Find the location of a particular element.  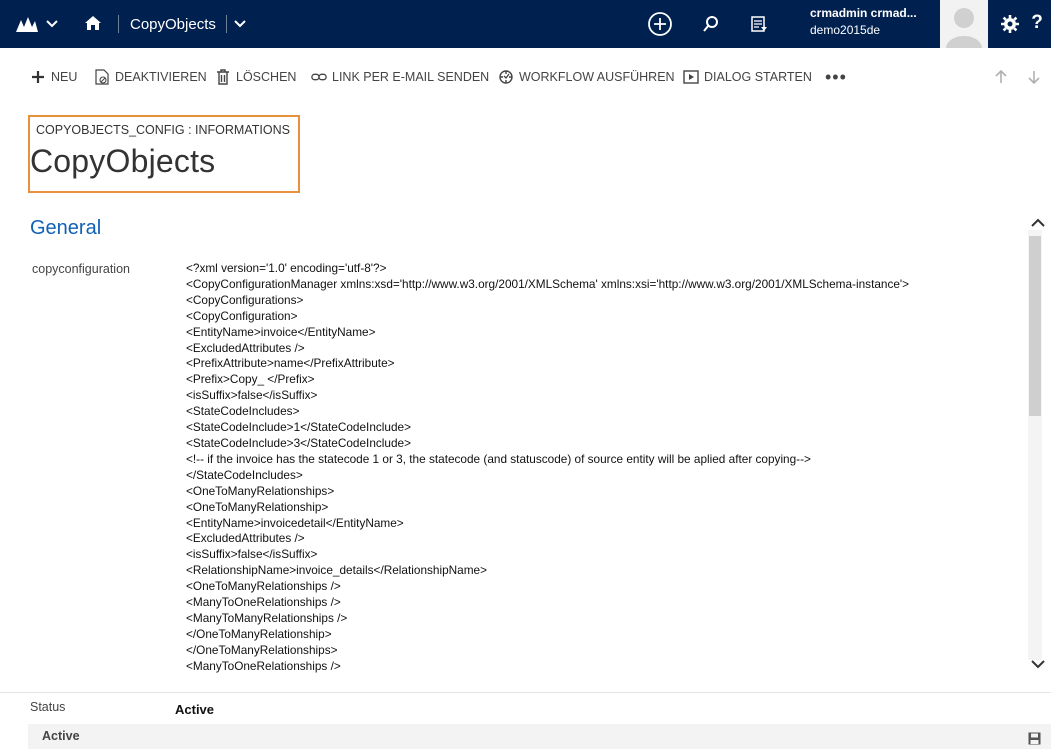

run-workflow-button: WORKFLOW AUSFÜHREN is located at coordinates (586, 77).